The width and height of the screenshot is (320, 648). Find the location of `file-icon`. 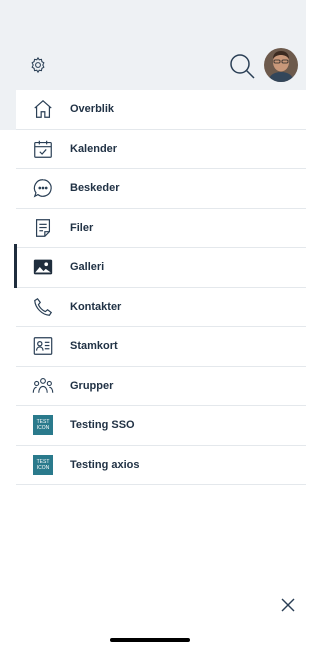

file-icon is located at coordinates (43, 228).